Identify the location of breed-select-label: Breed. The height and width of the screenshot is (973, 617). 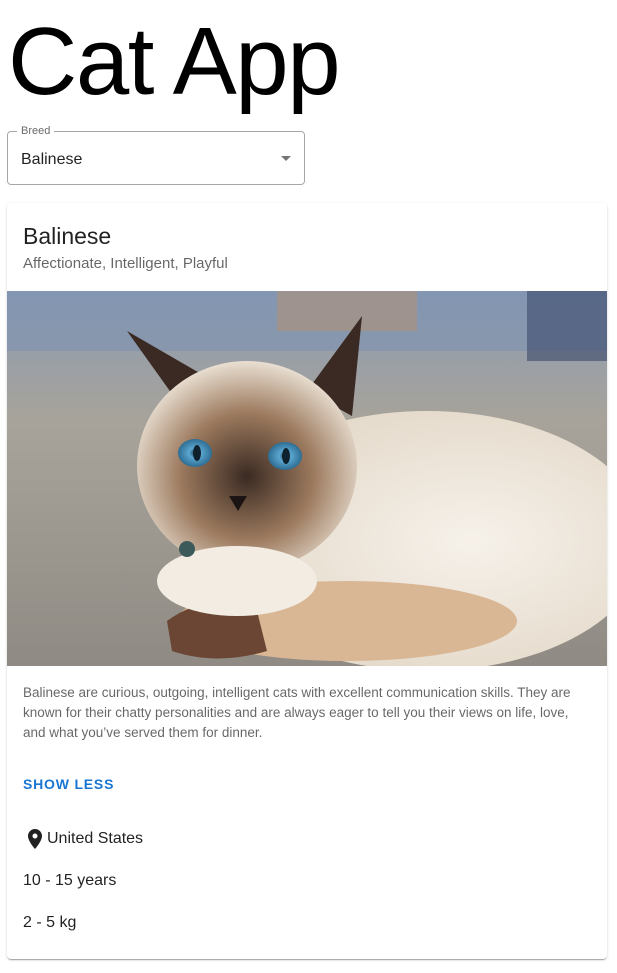
(36, 131).